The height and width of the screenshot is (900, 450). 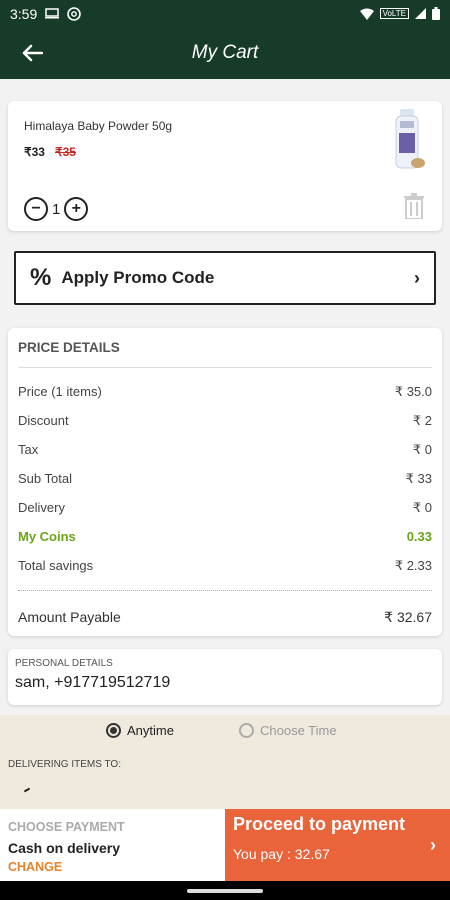 I want to click on decrease-quantity-button: −, so click(x=36, y=209).